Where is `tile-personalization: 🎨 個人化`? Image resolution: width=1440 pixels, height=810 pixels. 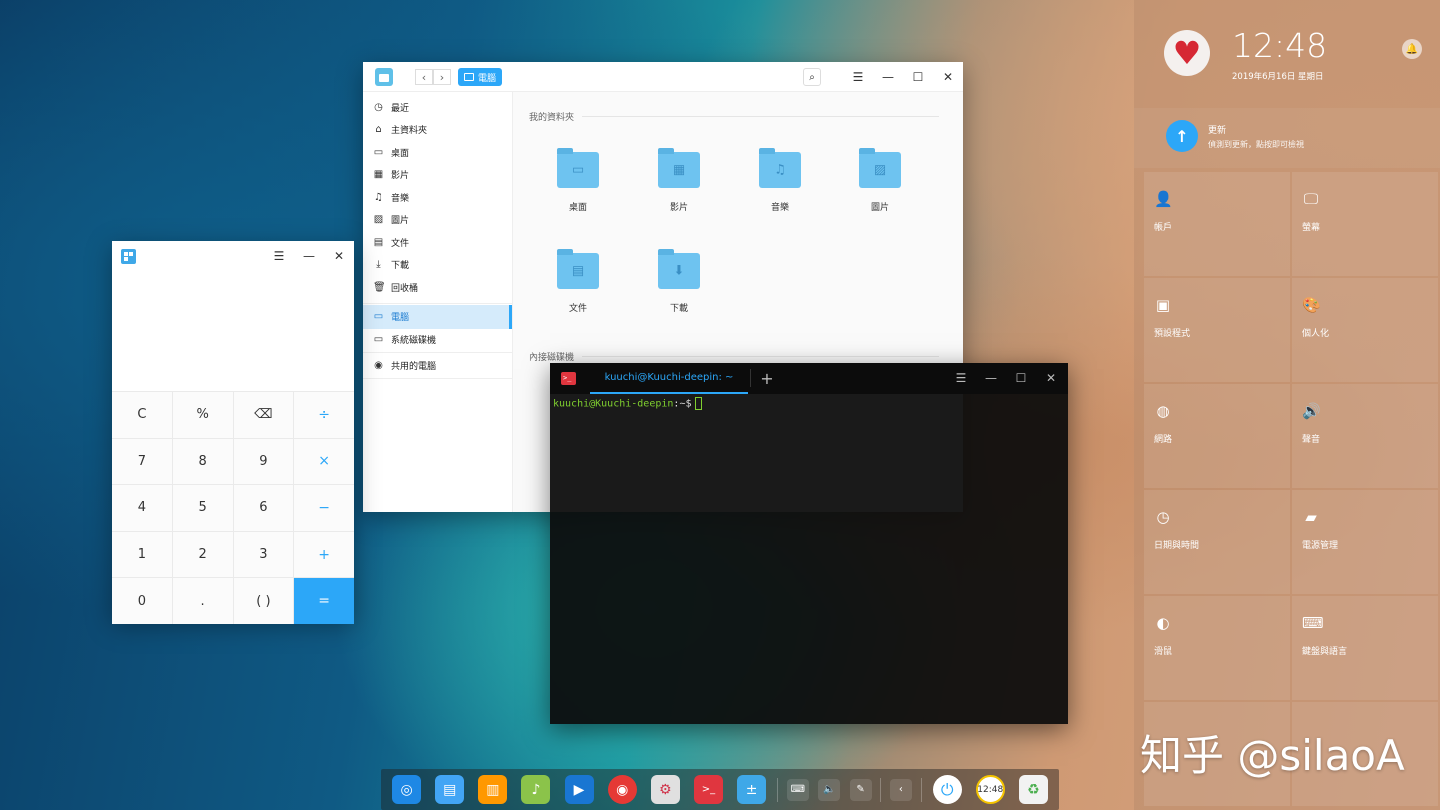 tile-personalization: 🎨 個人化 is located at coordinates (1365, 330).